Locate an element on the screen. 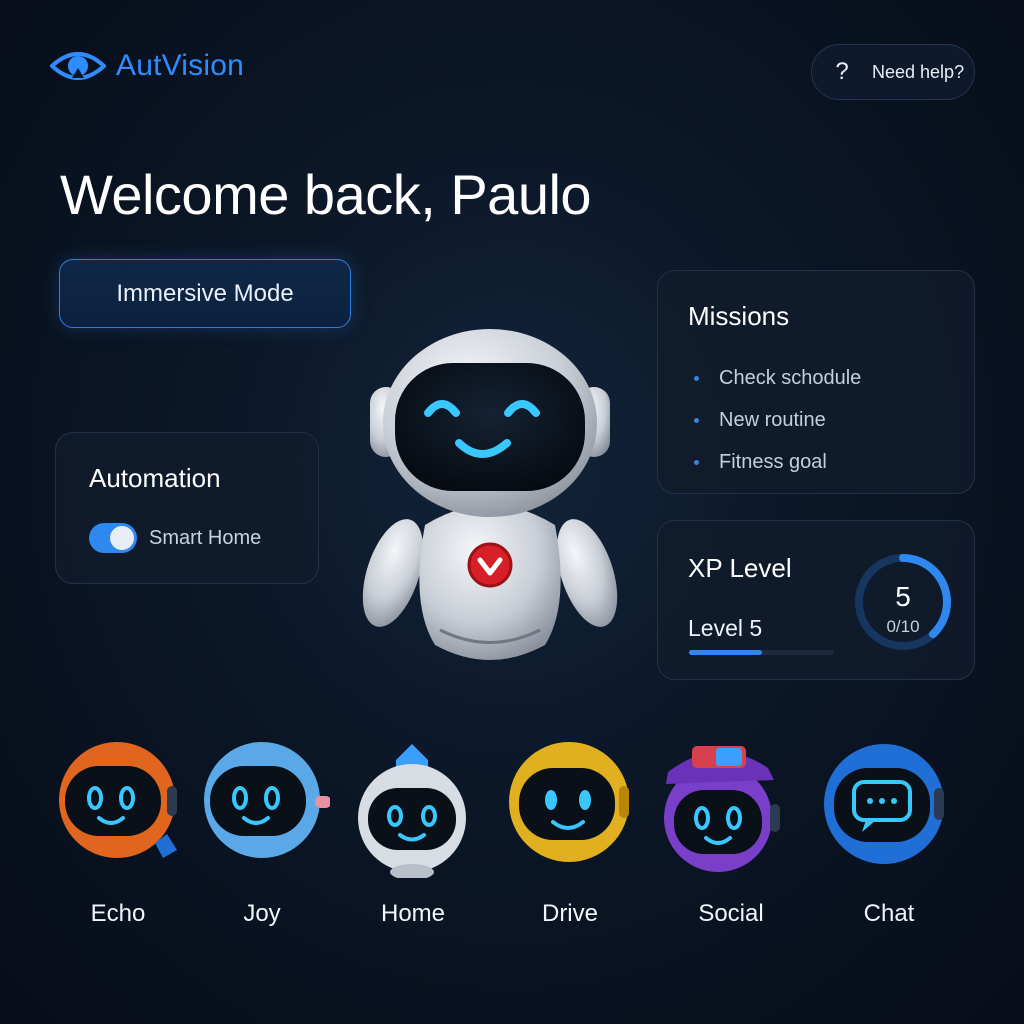 This screenshot has height=1024, width=1024. app-name: AutVision is located at coordinates (180, 65).